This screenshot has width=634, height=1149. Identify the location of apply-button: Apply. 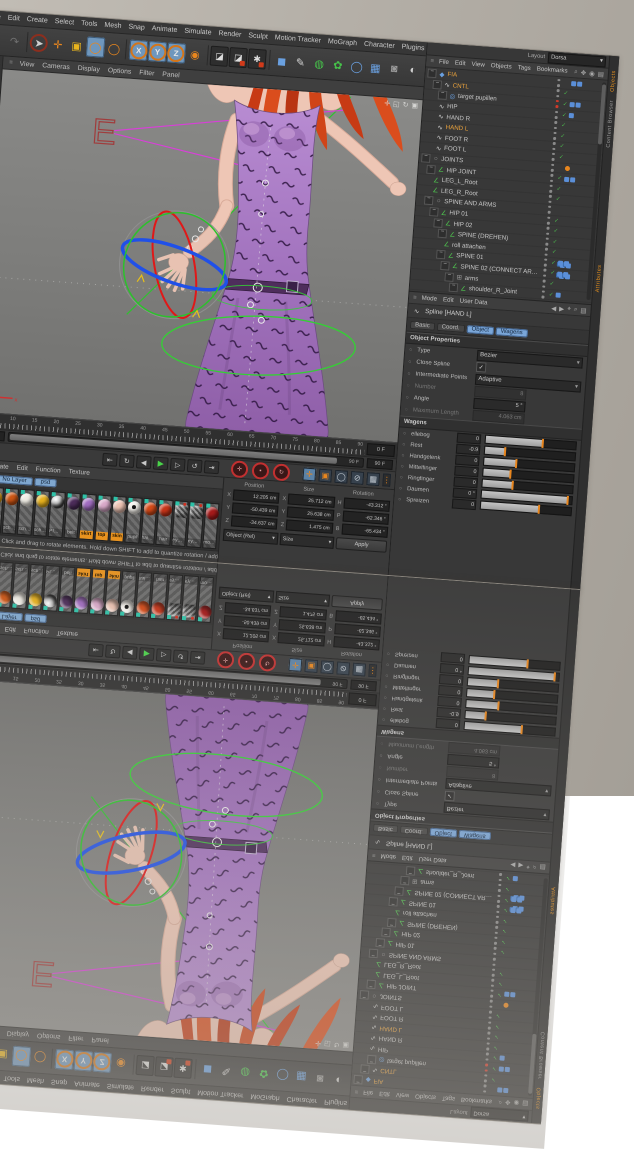
(361, 545).